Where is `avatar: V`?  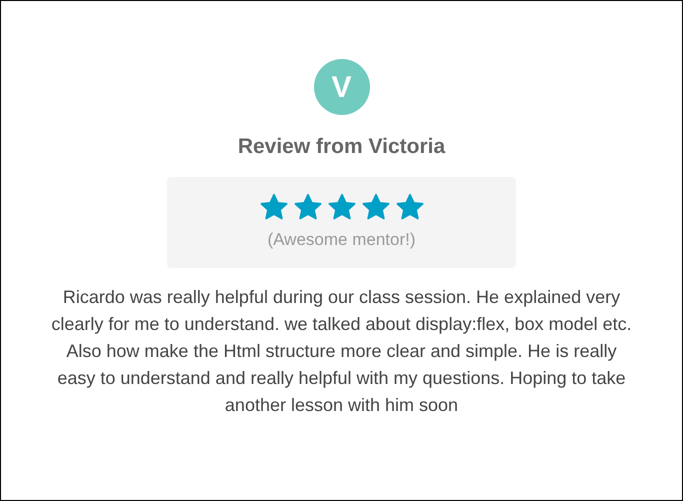
avatar: V is located at coordinates (342, 87).